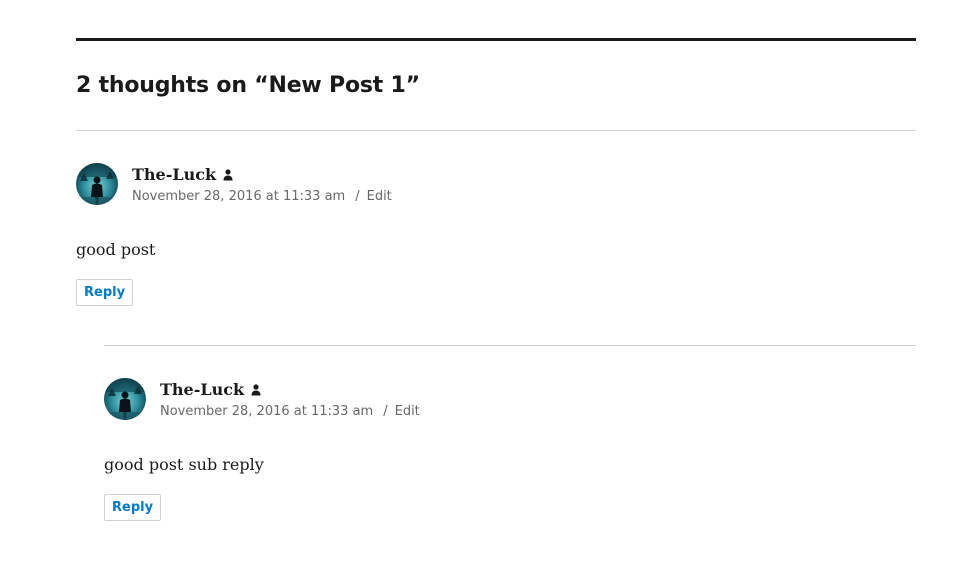 This screenshot has height=579, width=970. What do you see at coordinates (510, 345) in the screenshot?
I see `child-divider` at bounding box center [510, 345].